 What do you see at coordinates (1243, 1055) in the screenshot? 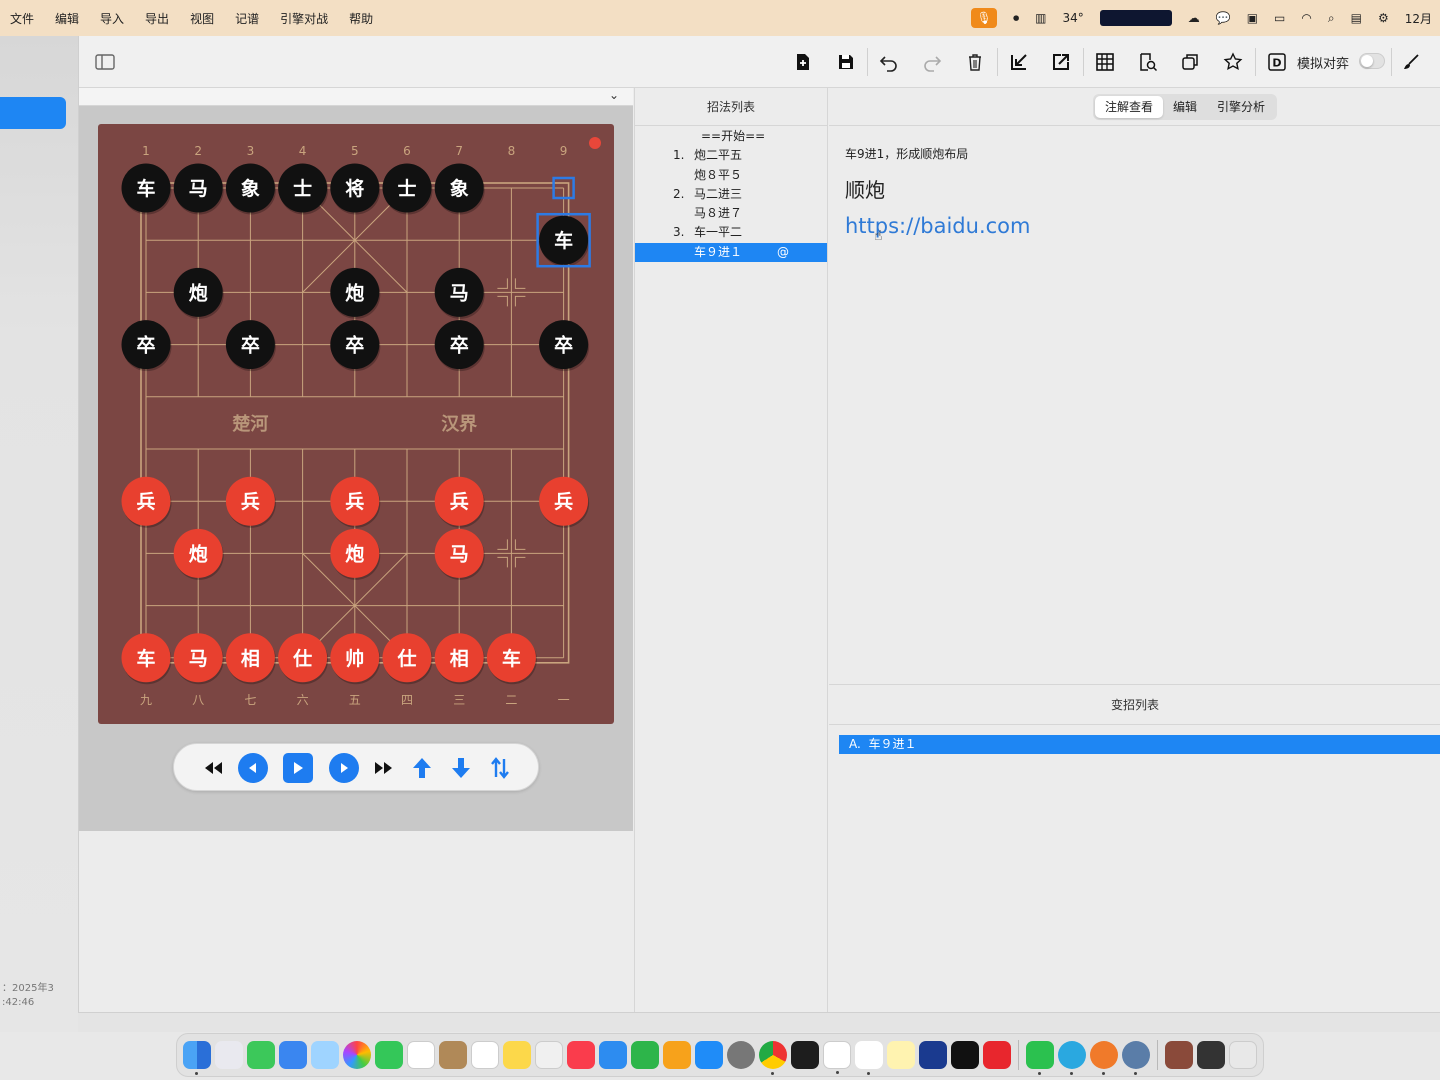
I see `trash-icon` at bounding box center [1243, 1055].